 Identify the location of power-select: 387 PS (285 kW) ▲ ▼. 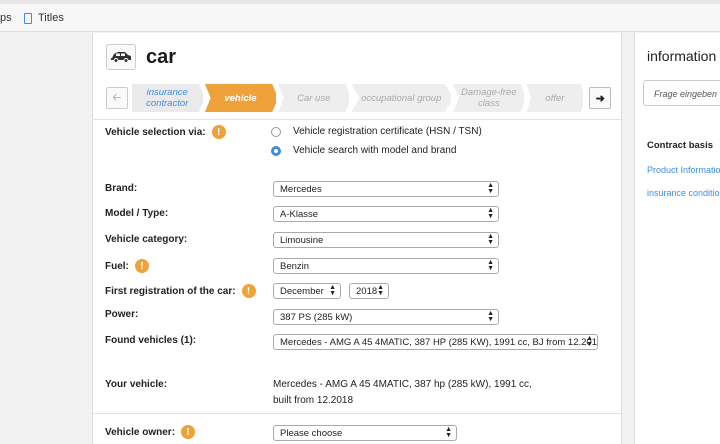
(386, 317).